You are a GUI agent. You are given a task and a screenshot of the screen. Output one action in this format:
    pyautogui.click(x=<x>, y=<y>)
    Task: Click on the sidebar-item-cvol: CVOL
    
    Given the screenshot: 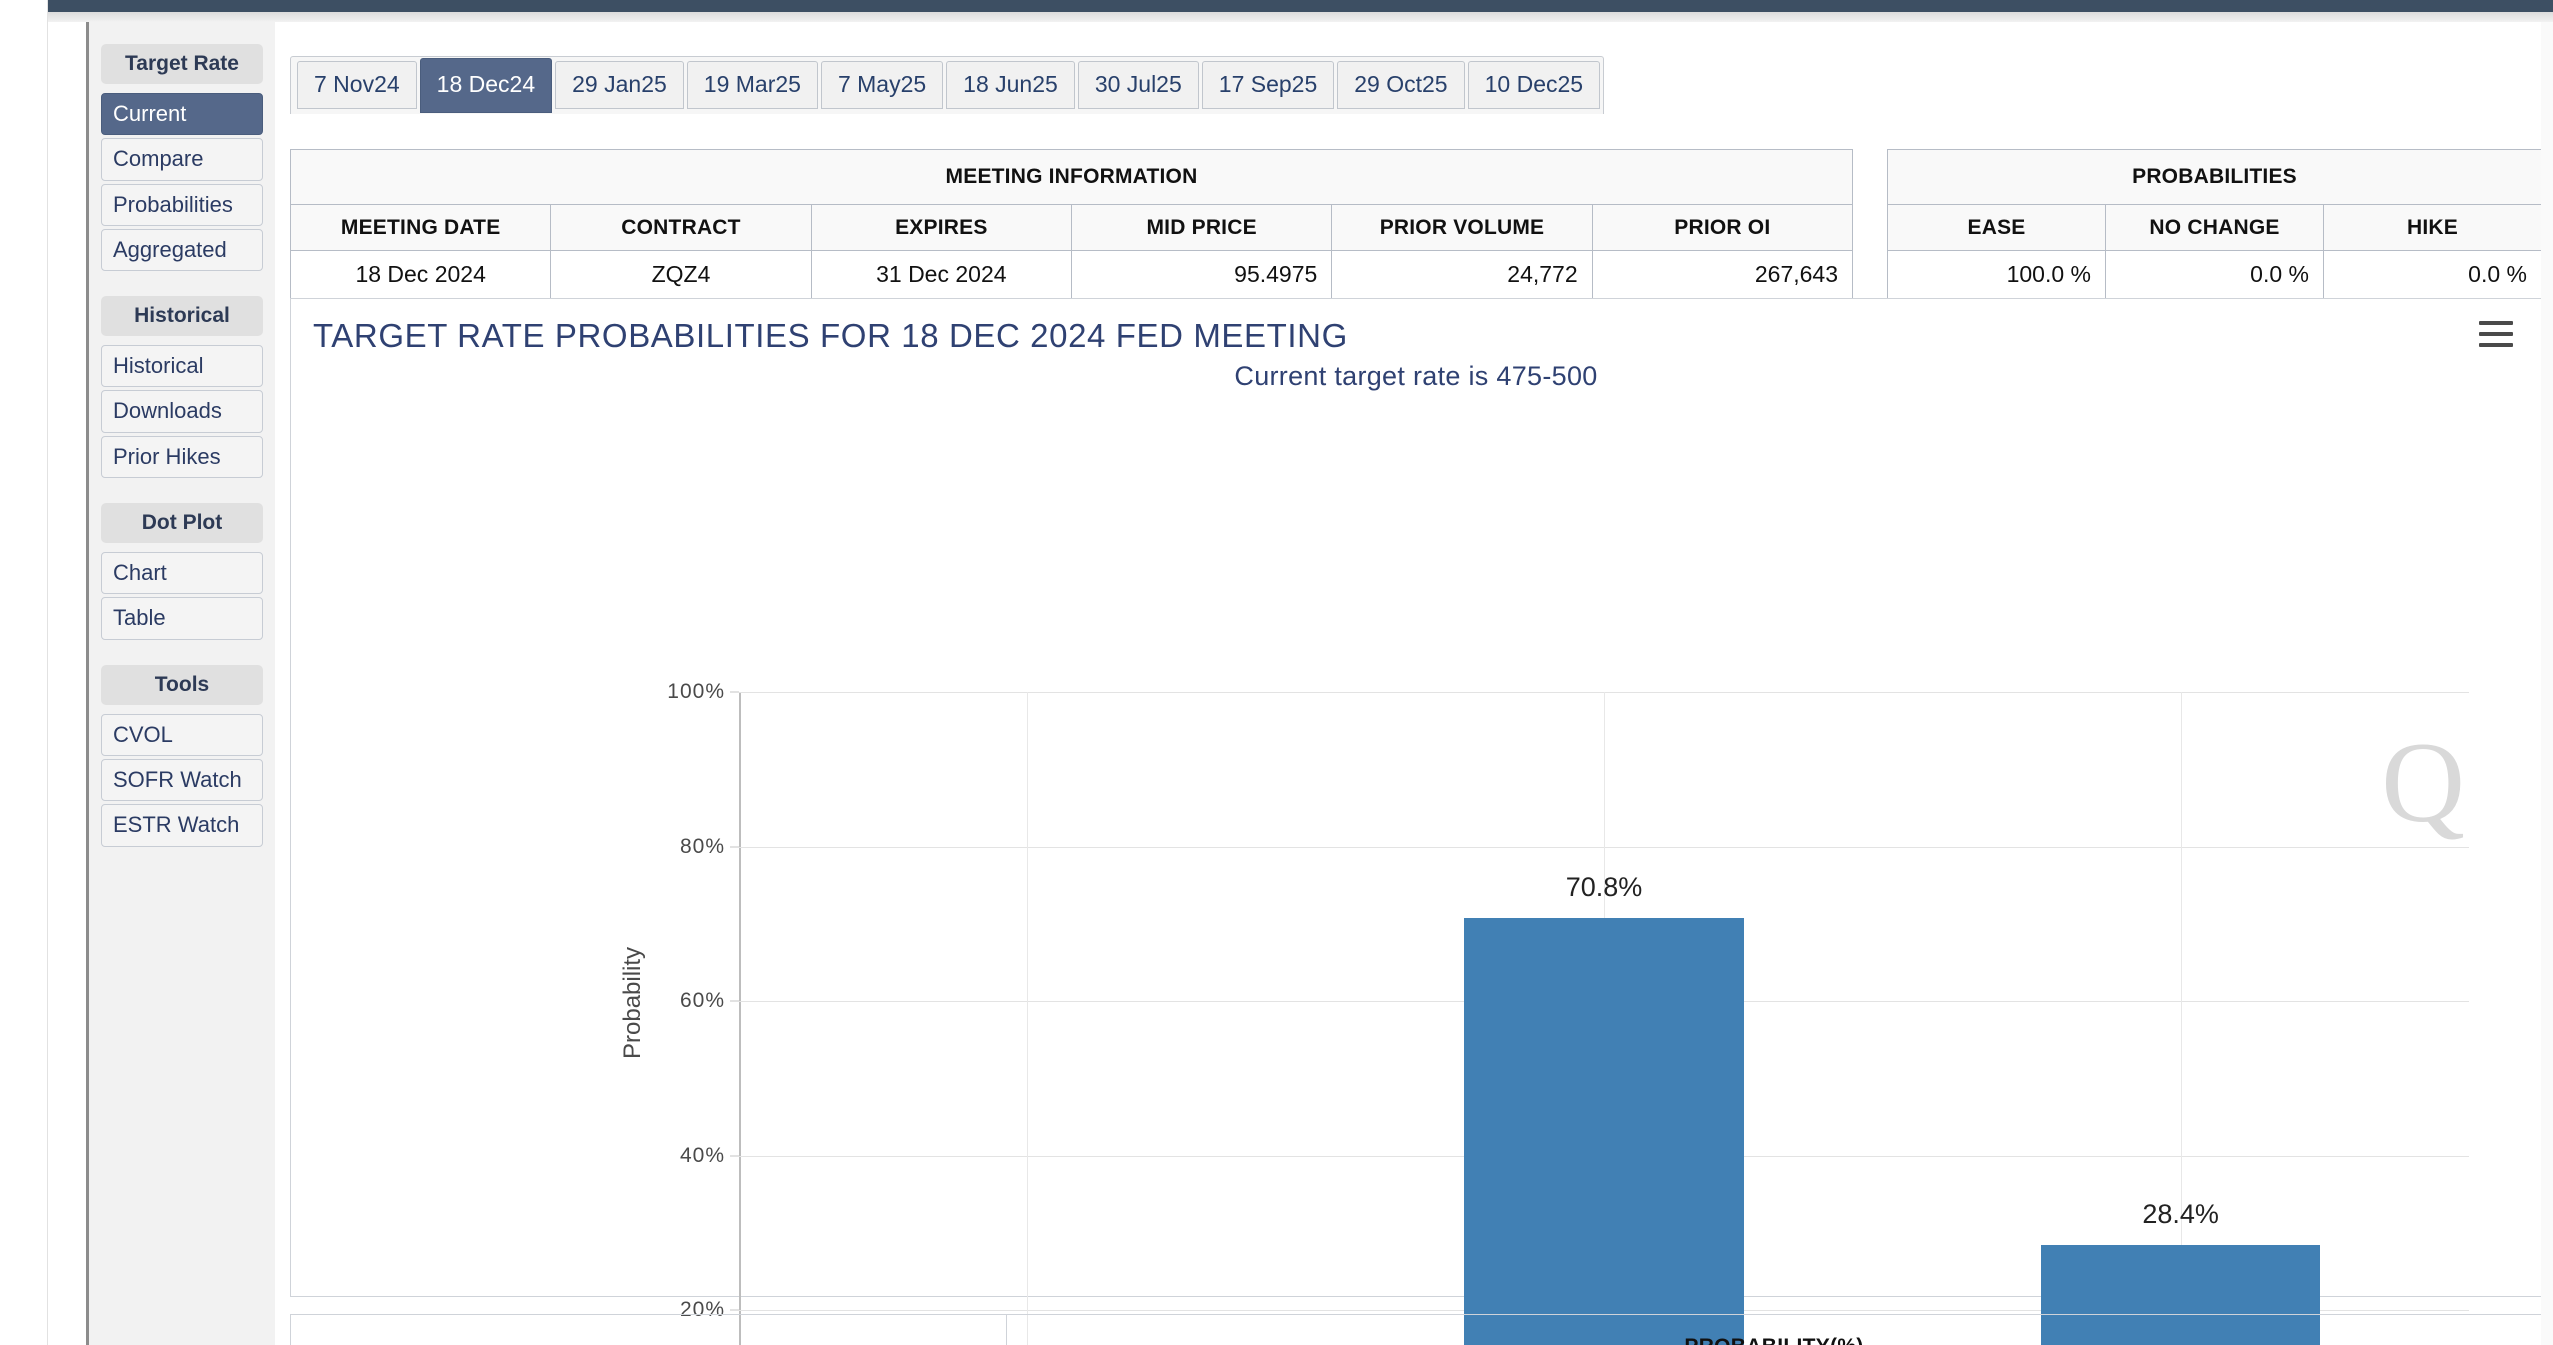 What is the action you would take?
    pyautogui.click(x=182, y=734)
    